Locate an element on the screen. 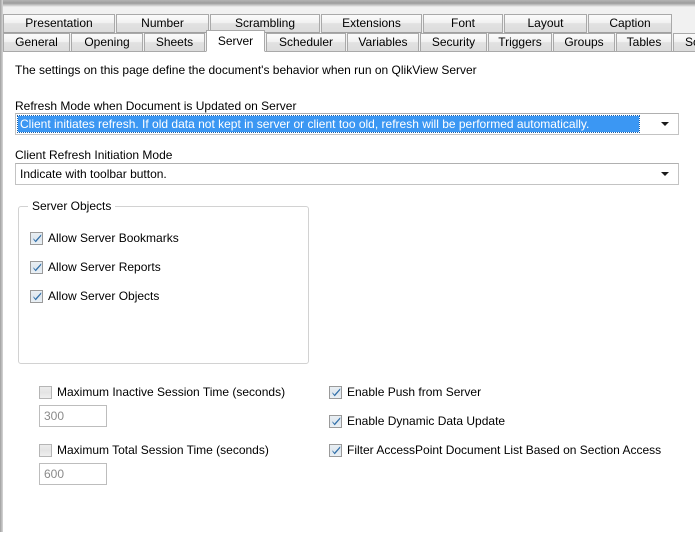 The height and width of the screenshot is (533, 695). tab-layout: Layout is located at coordinates (545, 23).